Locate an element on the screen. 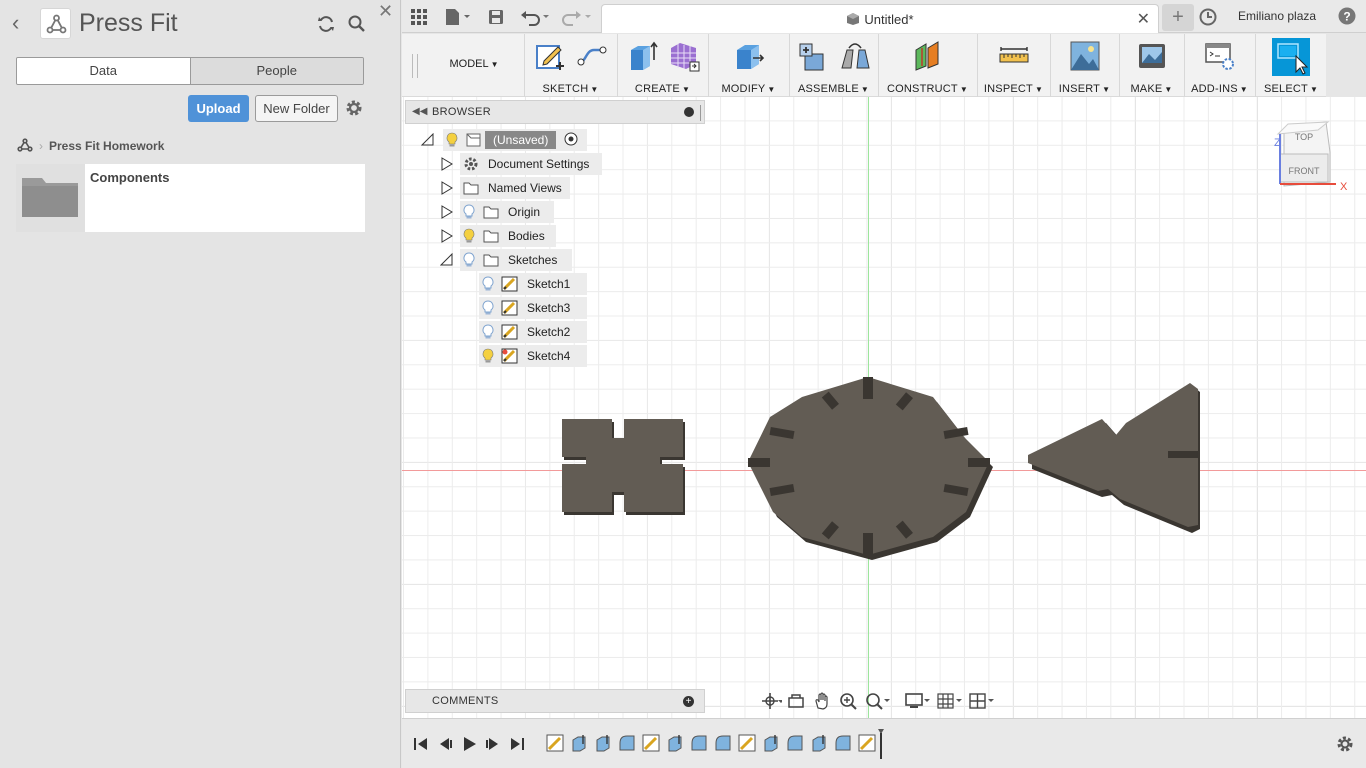  octagon-slotted-body is located at coordinates (870, 468).